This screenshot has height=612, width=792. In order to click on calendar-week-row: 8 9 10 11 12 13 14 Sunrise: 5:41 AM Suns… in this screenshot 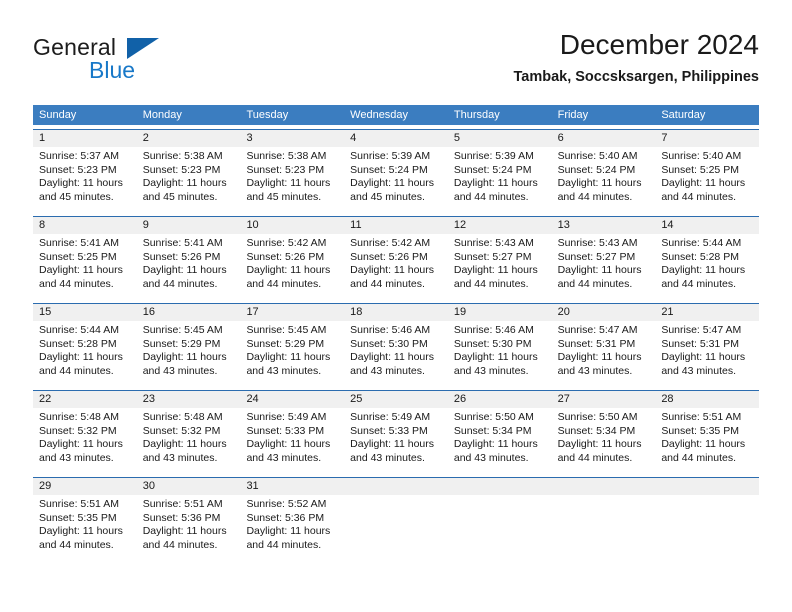, I will do `click(396, 257)`.